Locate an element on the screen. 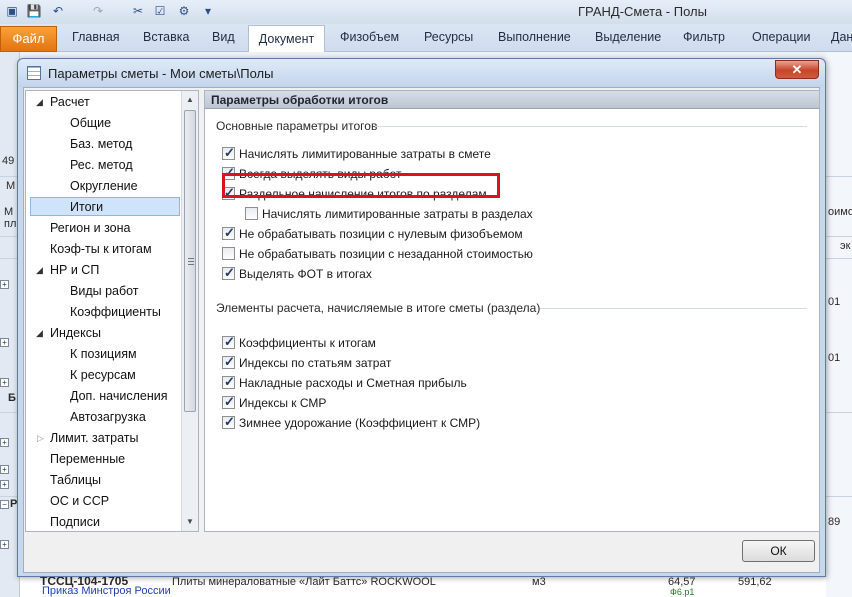  tree-item-to-resources: К ресурсам is located at coordinates (103, 375).